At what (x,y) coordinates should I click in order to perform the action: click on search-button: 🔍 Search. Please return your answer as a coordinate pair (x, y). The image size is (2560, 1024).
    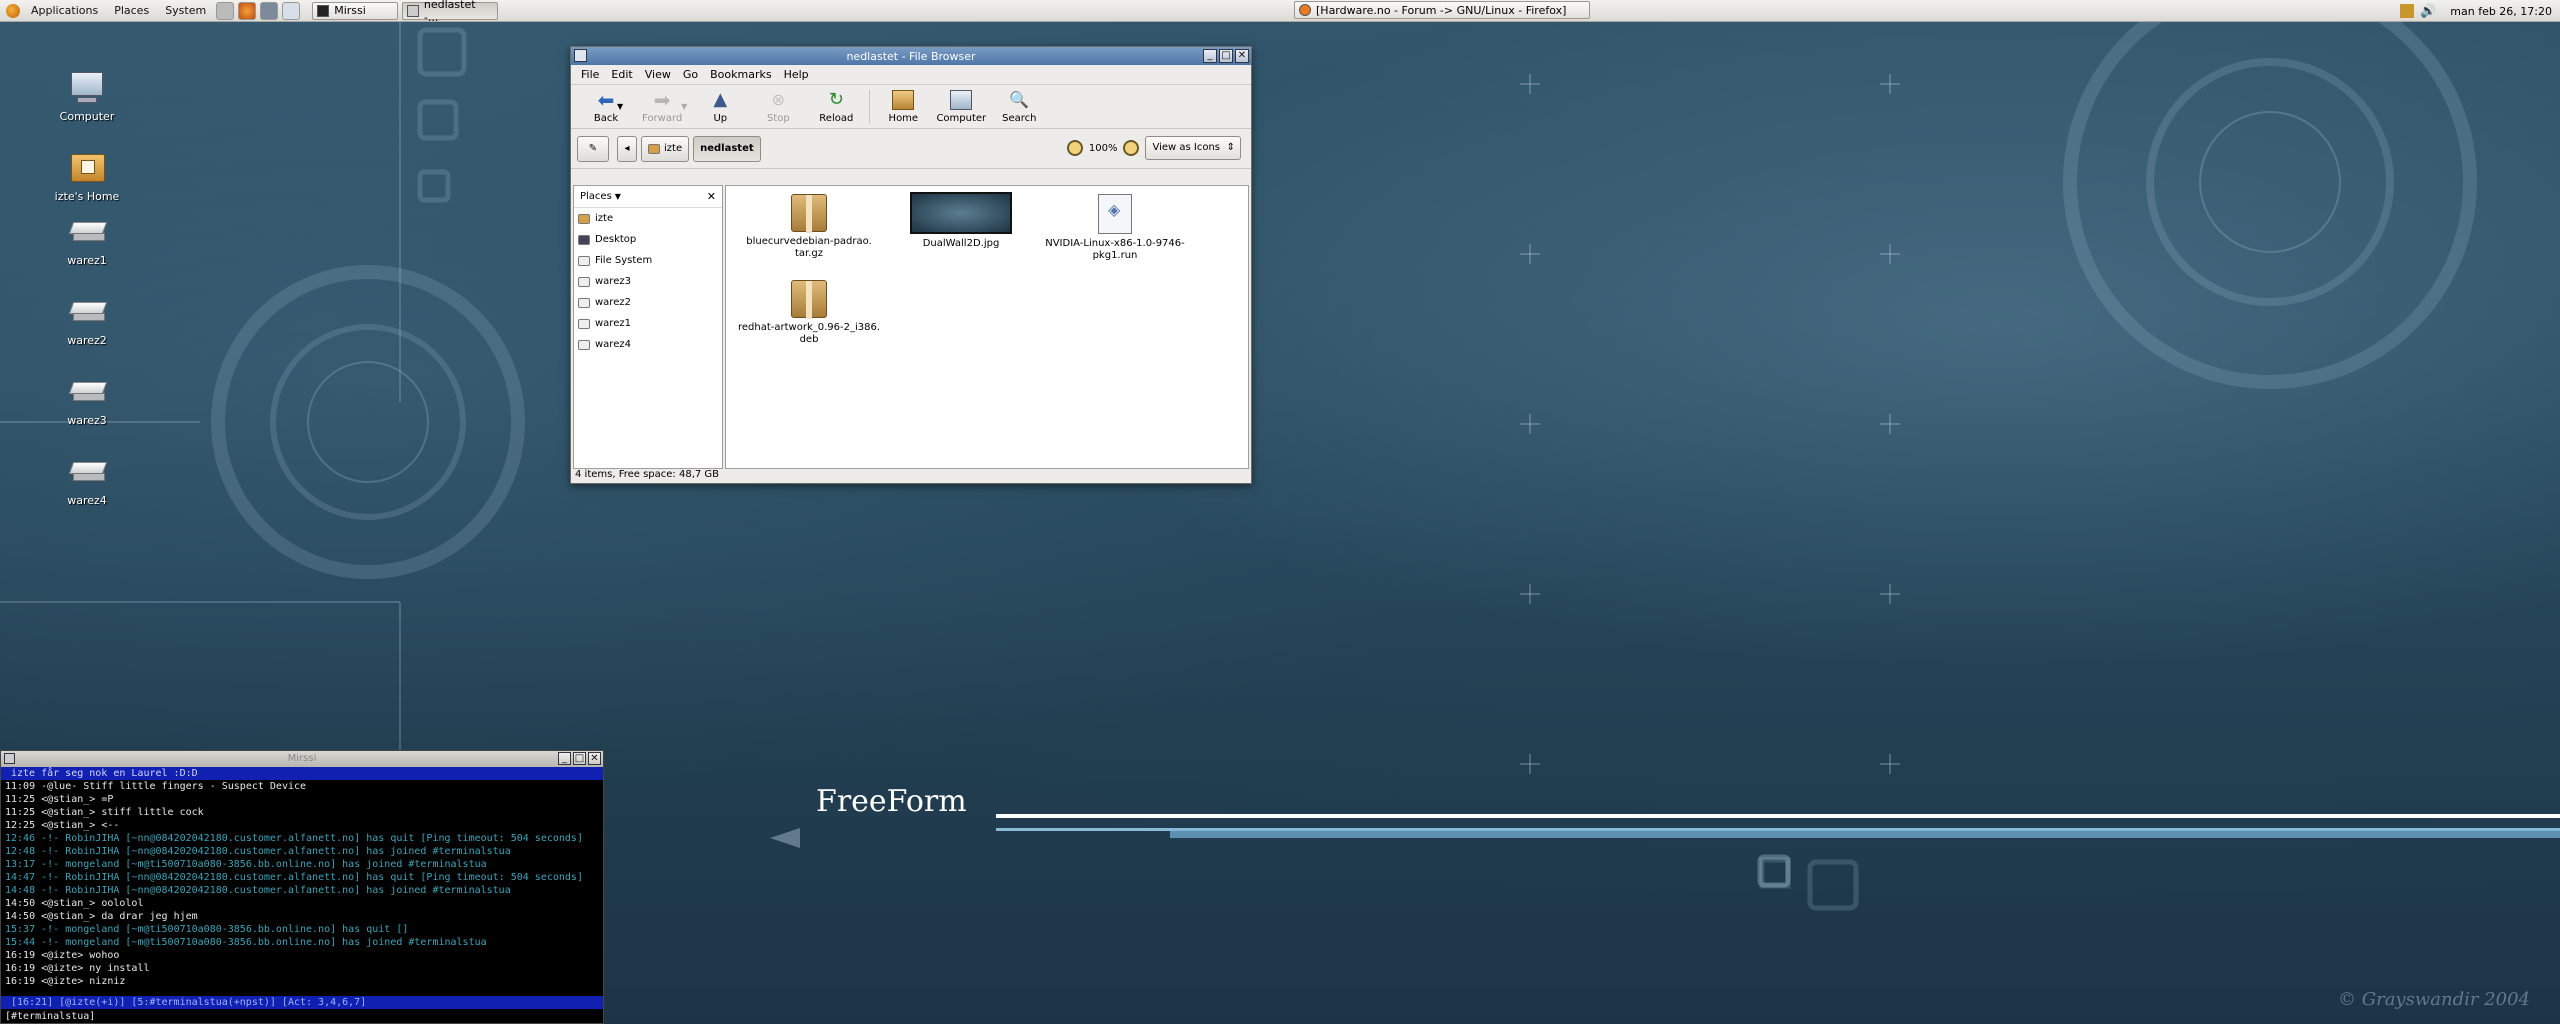
    Looking at the image, I should click on (1019, 107).